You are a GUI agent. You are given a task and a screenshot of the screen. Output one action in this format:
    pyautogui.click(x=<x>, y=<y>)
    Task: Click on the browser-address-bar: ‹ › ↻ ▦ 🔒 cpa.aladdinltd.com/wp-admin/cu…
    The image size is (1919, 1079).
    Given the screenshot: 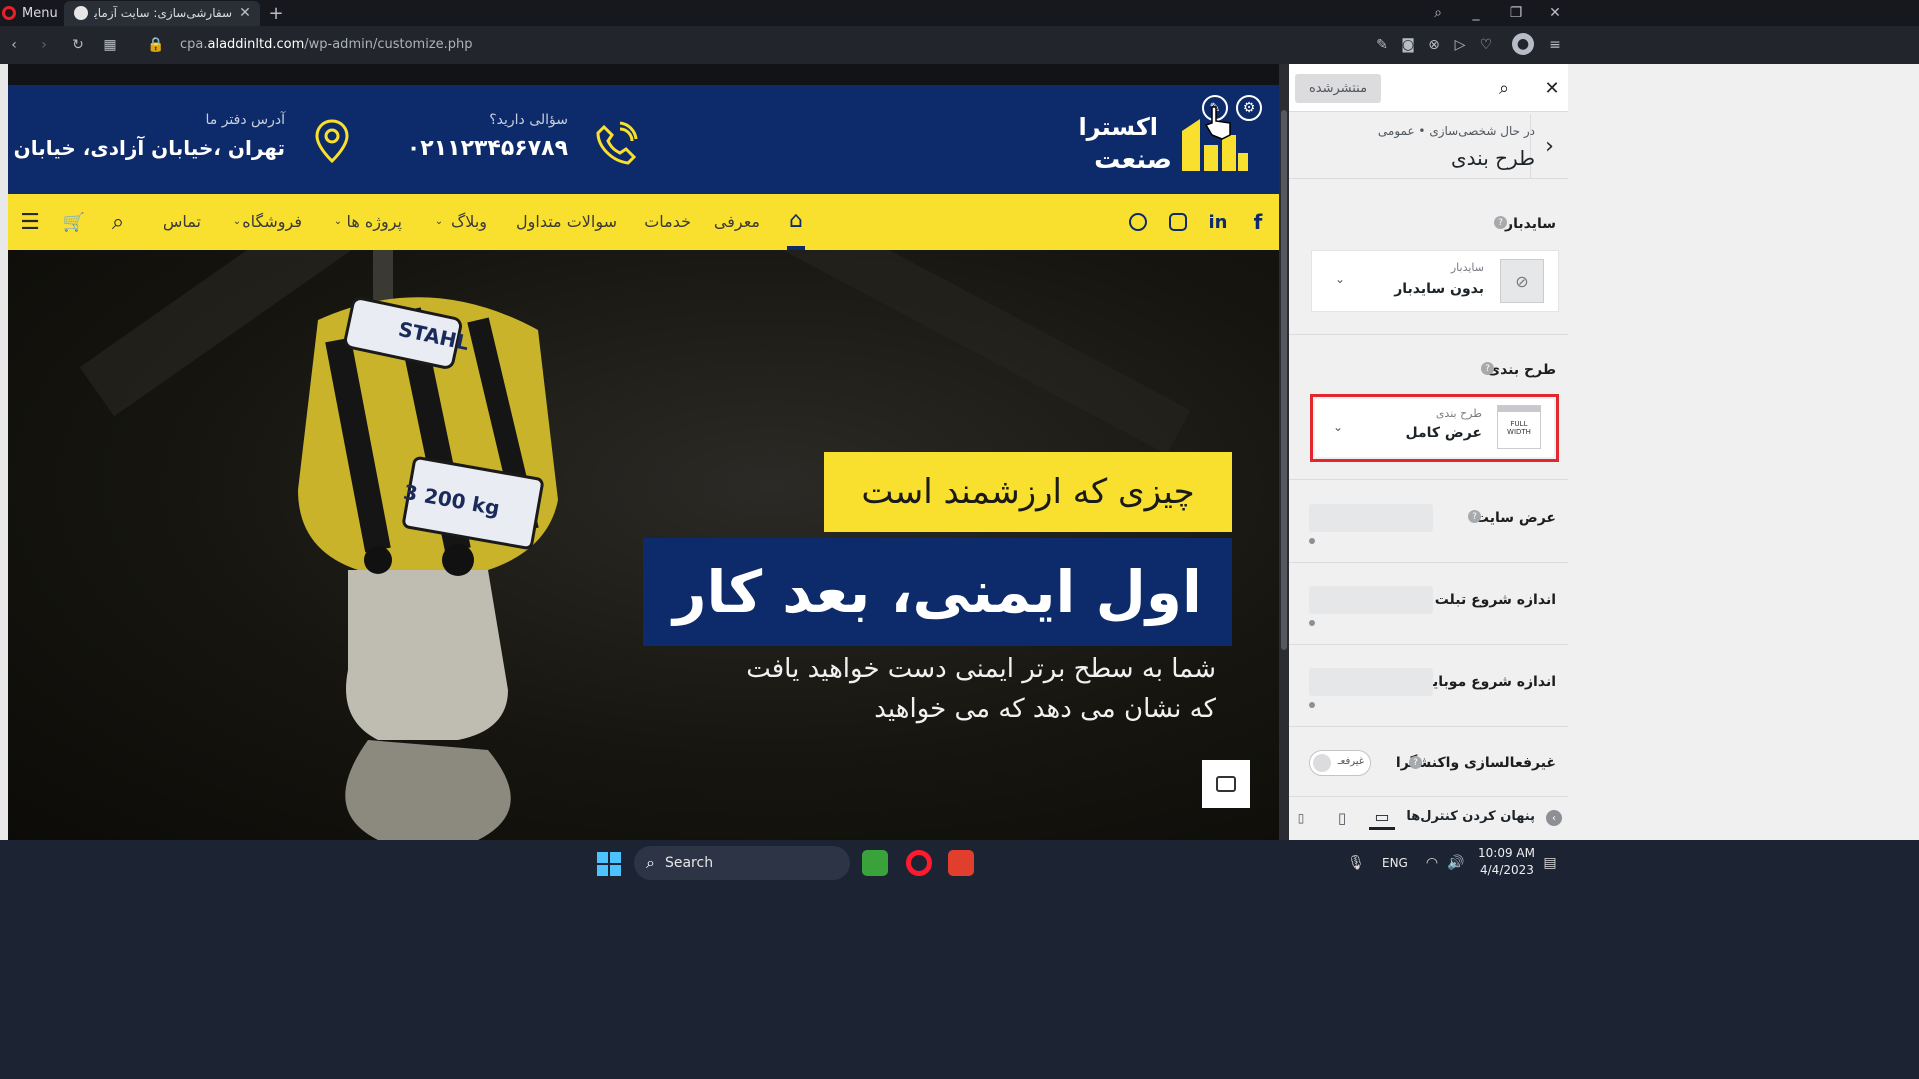 What is the action you would take?
    pyautogui.click(x=959, y=45)
    